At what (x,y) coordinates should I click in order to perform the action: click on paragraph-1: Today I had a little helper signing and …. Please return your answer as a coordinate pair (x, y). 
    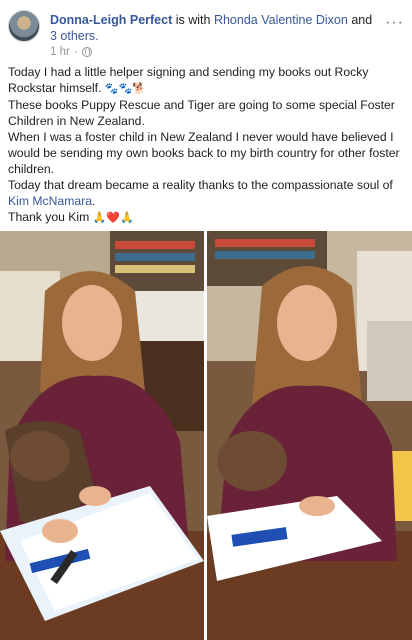
    Looking at the image, I should click on (207, 80).